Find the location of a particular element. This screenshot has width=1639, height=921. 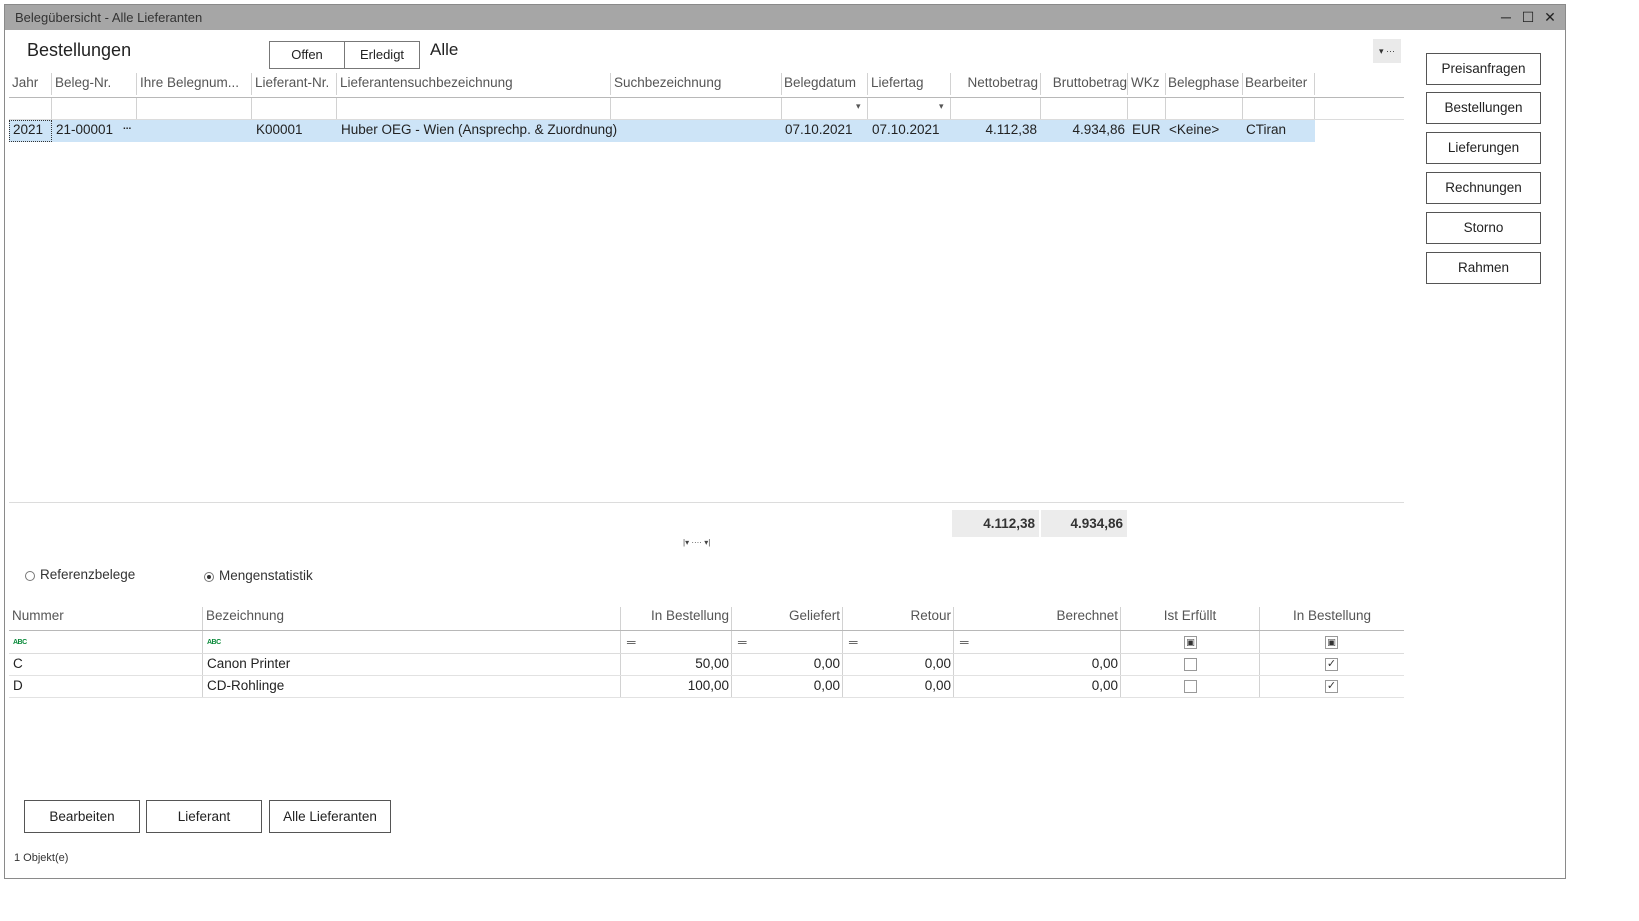

radio-referenzbelege is located at coordinates (30, 576).